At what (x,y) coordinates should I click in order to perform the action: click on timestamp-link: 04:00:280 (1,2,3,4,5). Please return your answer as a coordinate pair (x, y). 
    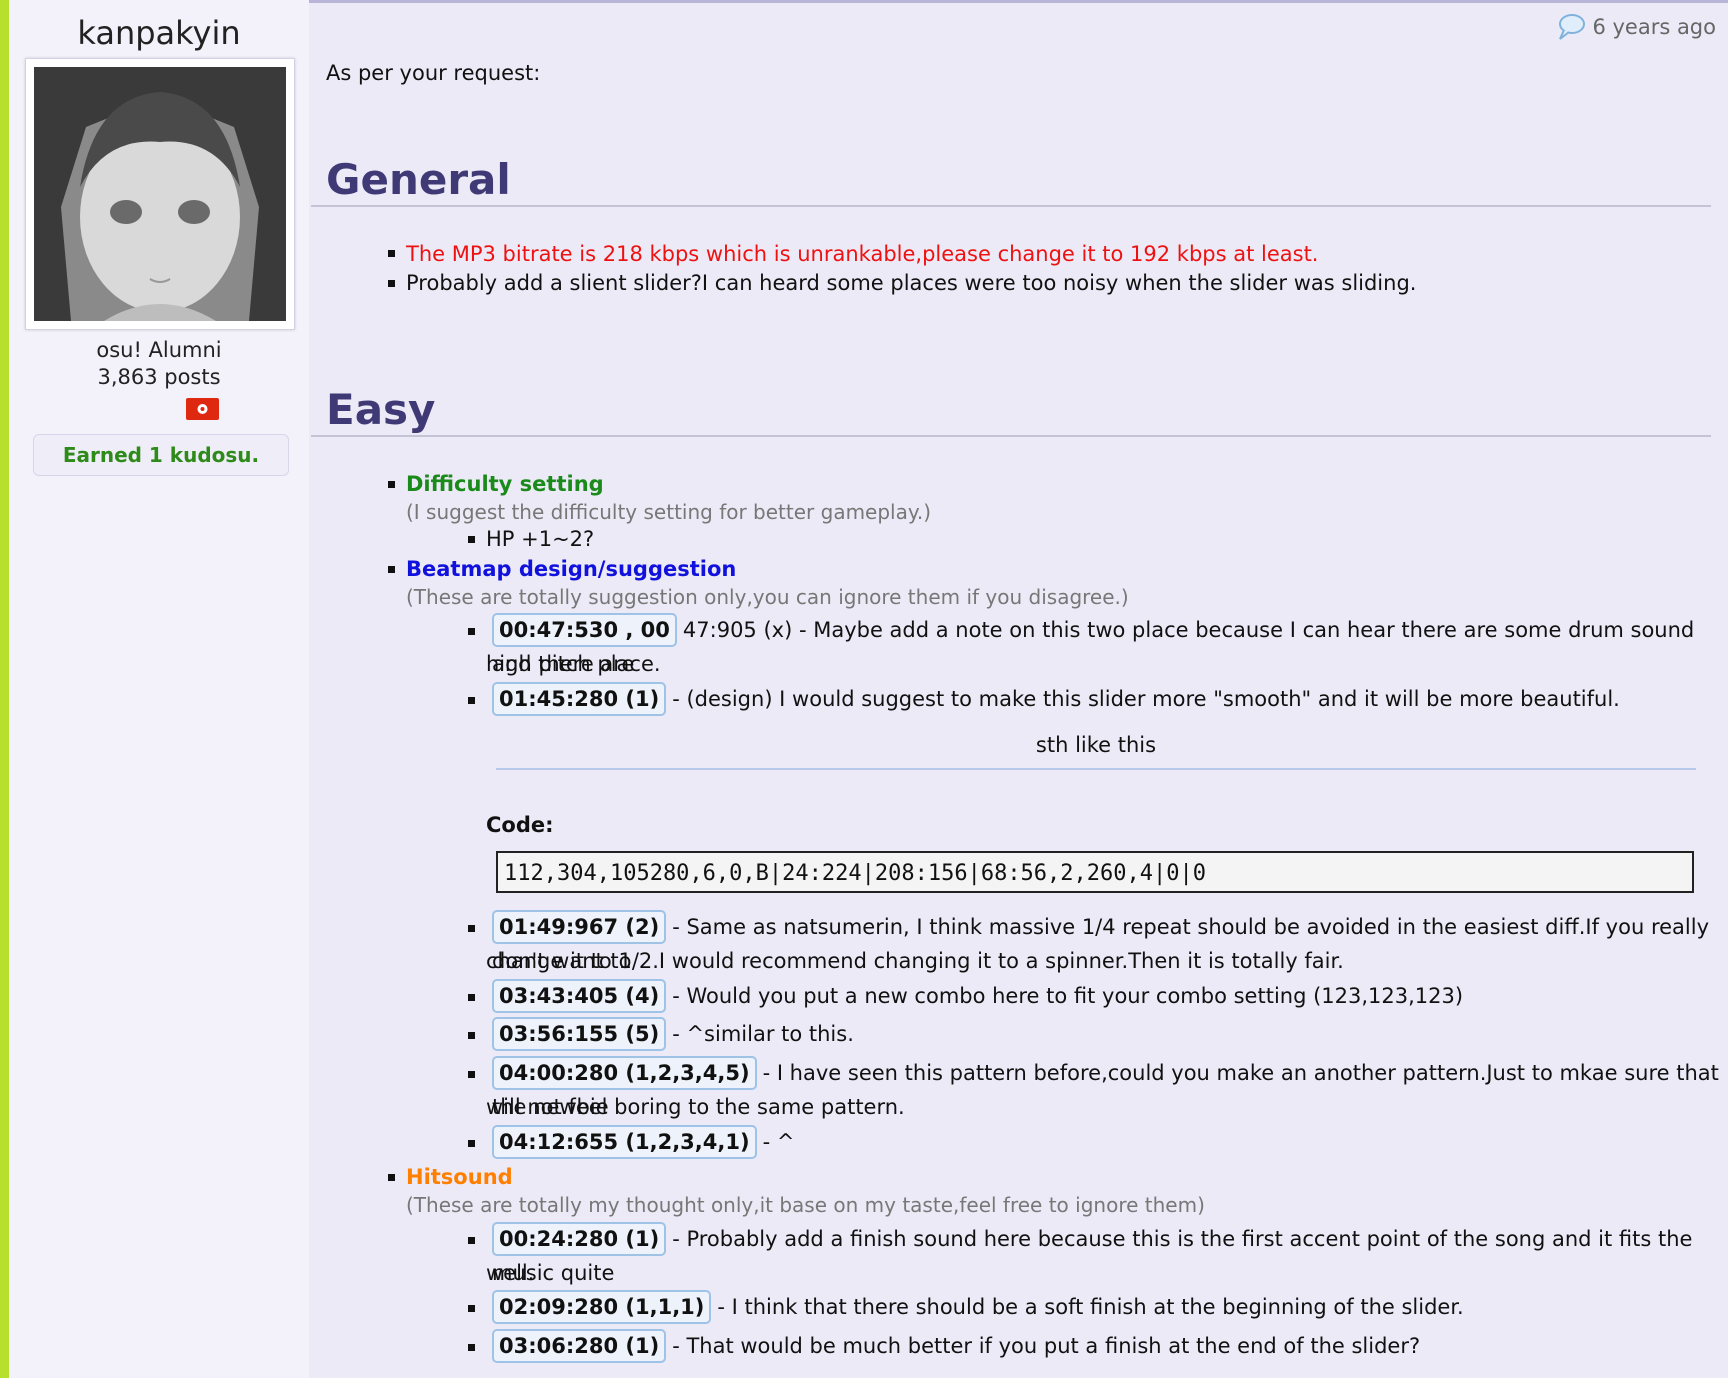
    Looking at the image, I should click on (624, 1073).